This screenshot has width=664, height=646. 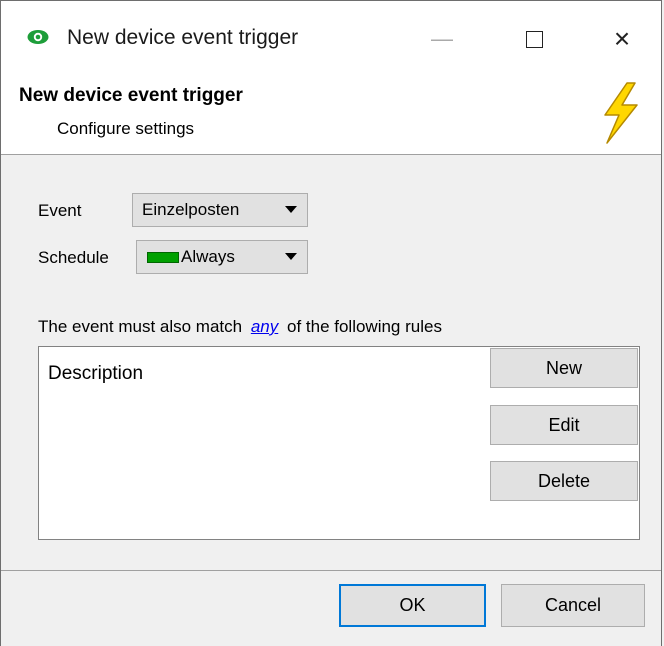 I want to click on cancel-button: Cancel, so click(x=573, y=605).